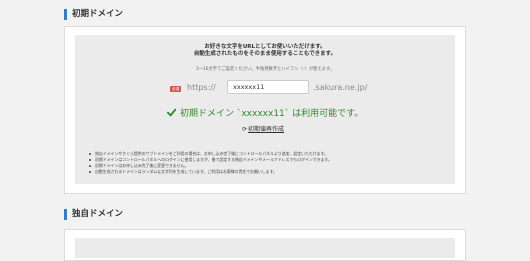  I want to click on initial-domain-input, so click(268, 87).